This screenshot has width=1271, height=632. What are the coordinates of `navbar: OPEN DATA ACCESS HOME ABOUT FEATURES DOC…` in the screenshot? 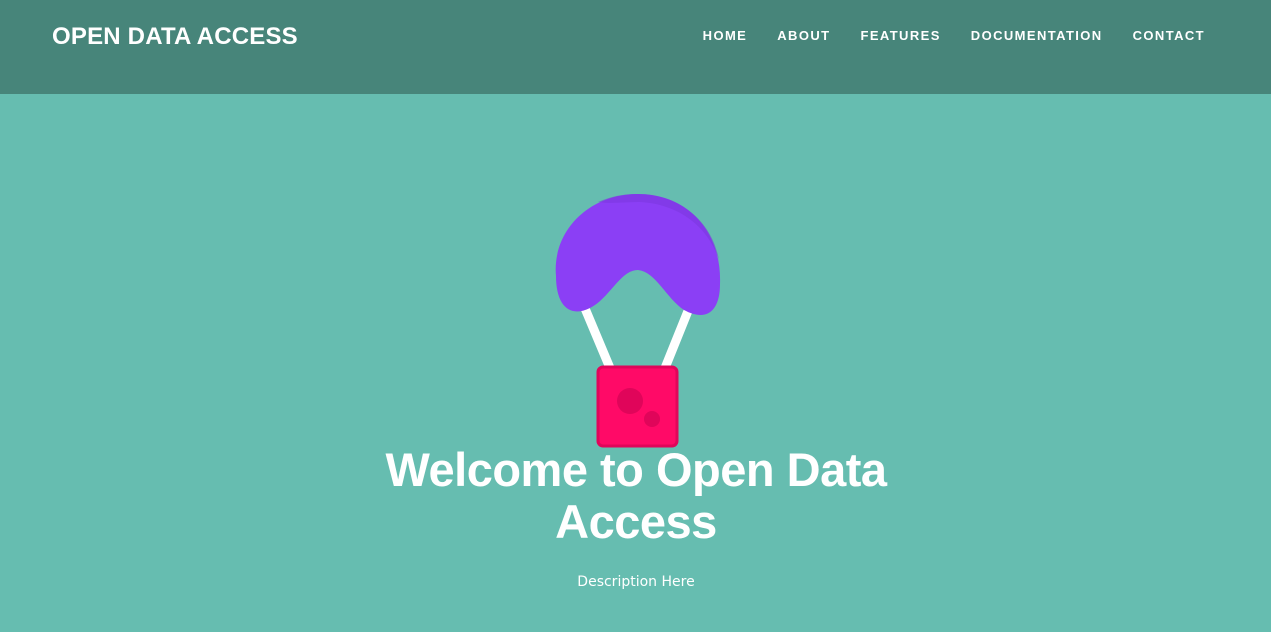 It's located at (635, 47).